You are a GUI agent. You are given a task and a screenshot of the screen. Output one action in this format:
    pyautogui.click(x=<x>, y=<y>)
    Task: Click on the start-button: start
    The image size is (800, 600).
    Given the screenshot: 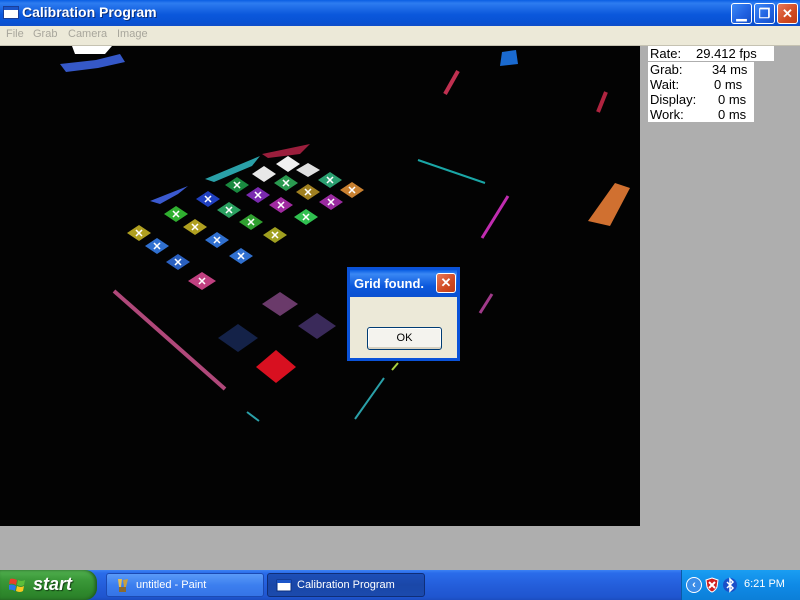 What is the action you would take?
    pyautogui.click(x=48, y=585)
    